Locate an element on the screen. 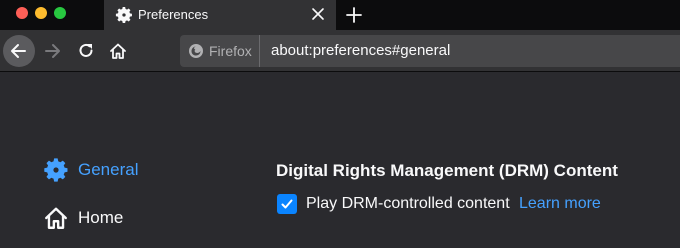  arrow-left-icon is located at coordinates (18, 51).